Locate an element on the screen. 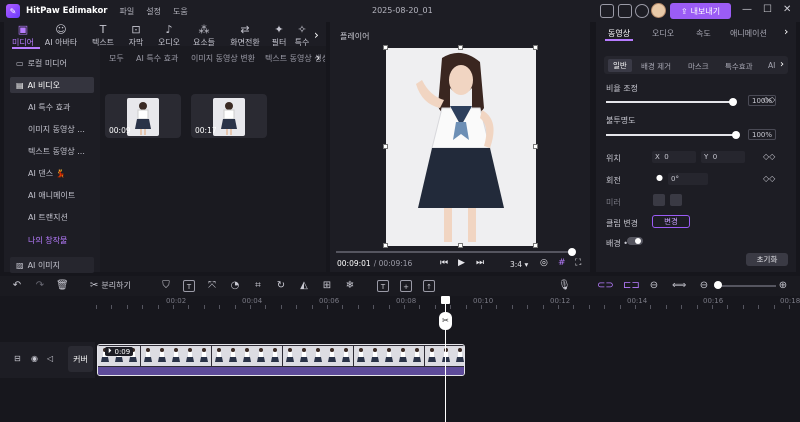 This screenshot has height=422, width=800. tool-ai-avatar: ☺ AI 아바타 is located at coordinates (61, 36).